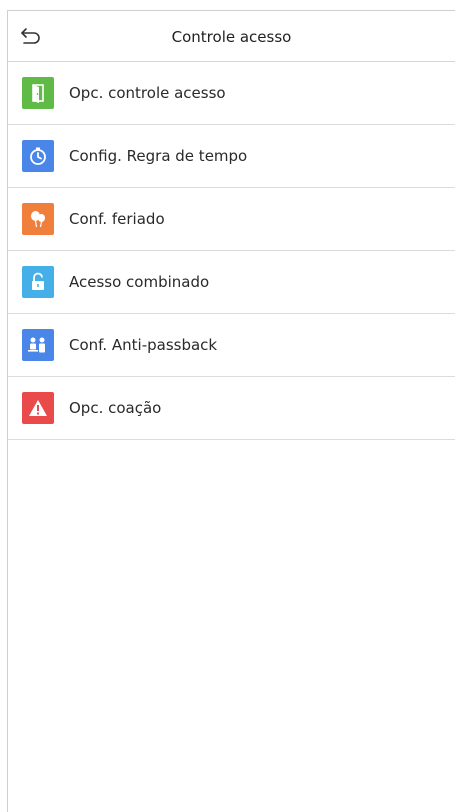  What do you see at coordinates (38, 345) in the screenshot?
I see `people-icon` at bounding box center [38, 345].